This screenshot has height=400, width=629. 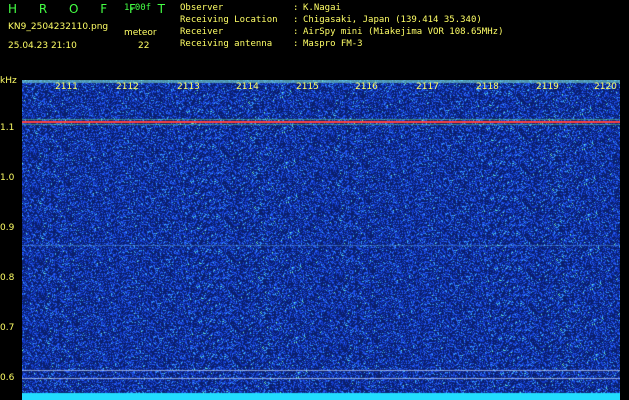 What do you see at coordinates (7, 328) in the screenshot?
I see `y-tick-label: 0.7` at bounding box center [7, 328].